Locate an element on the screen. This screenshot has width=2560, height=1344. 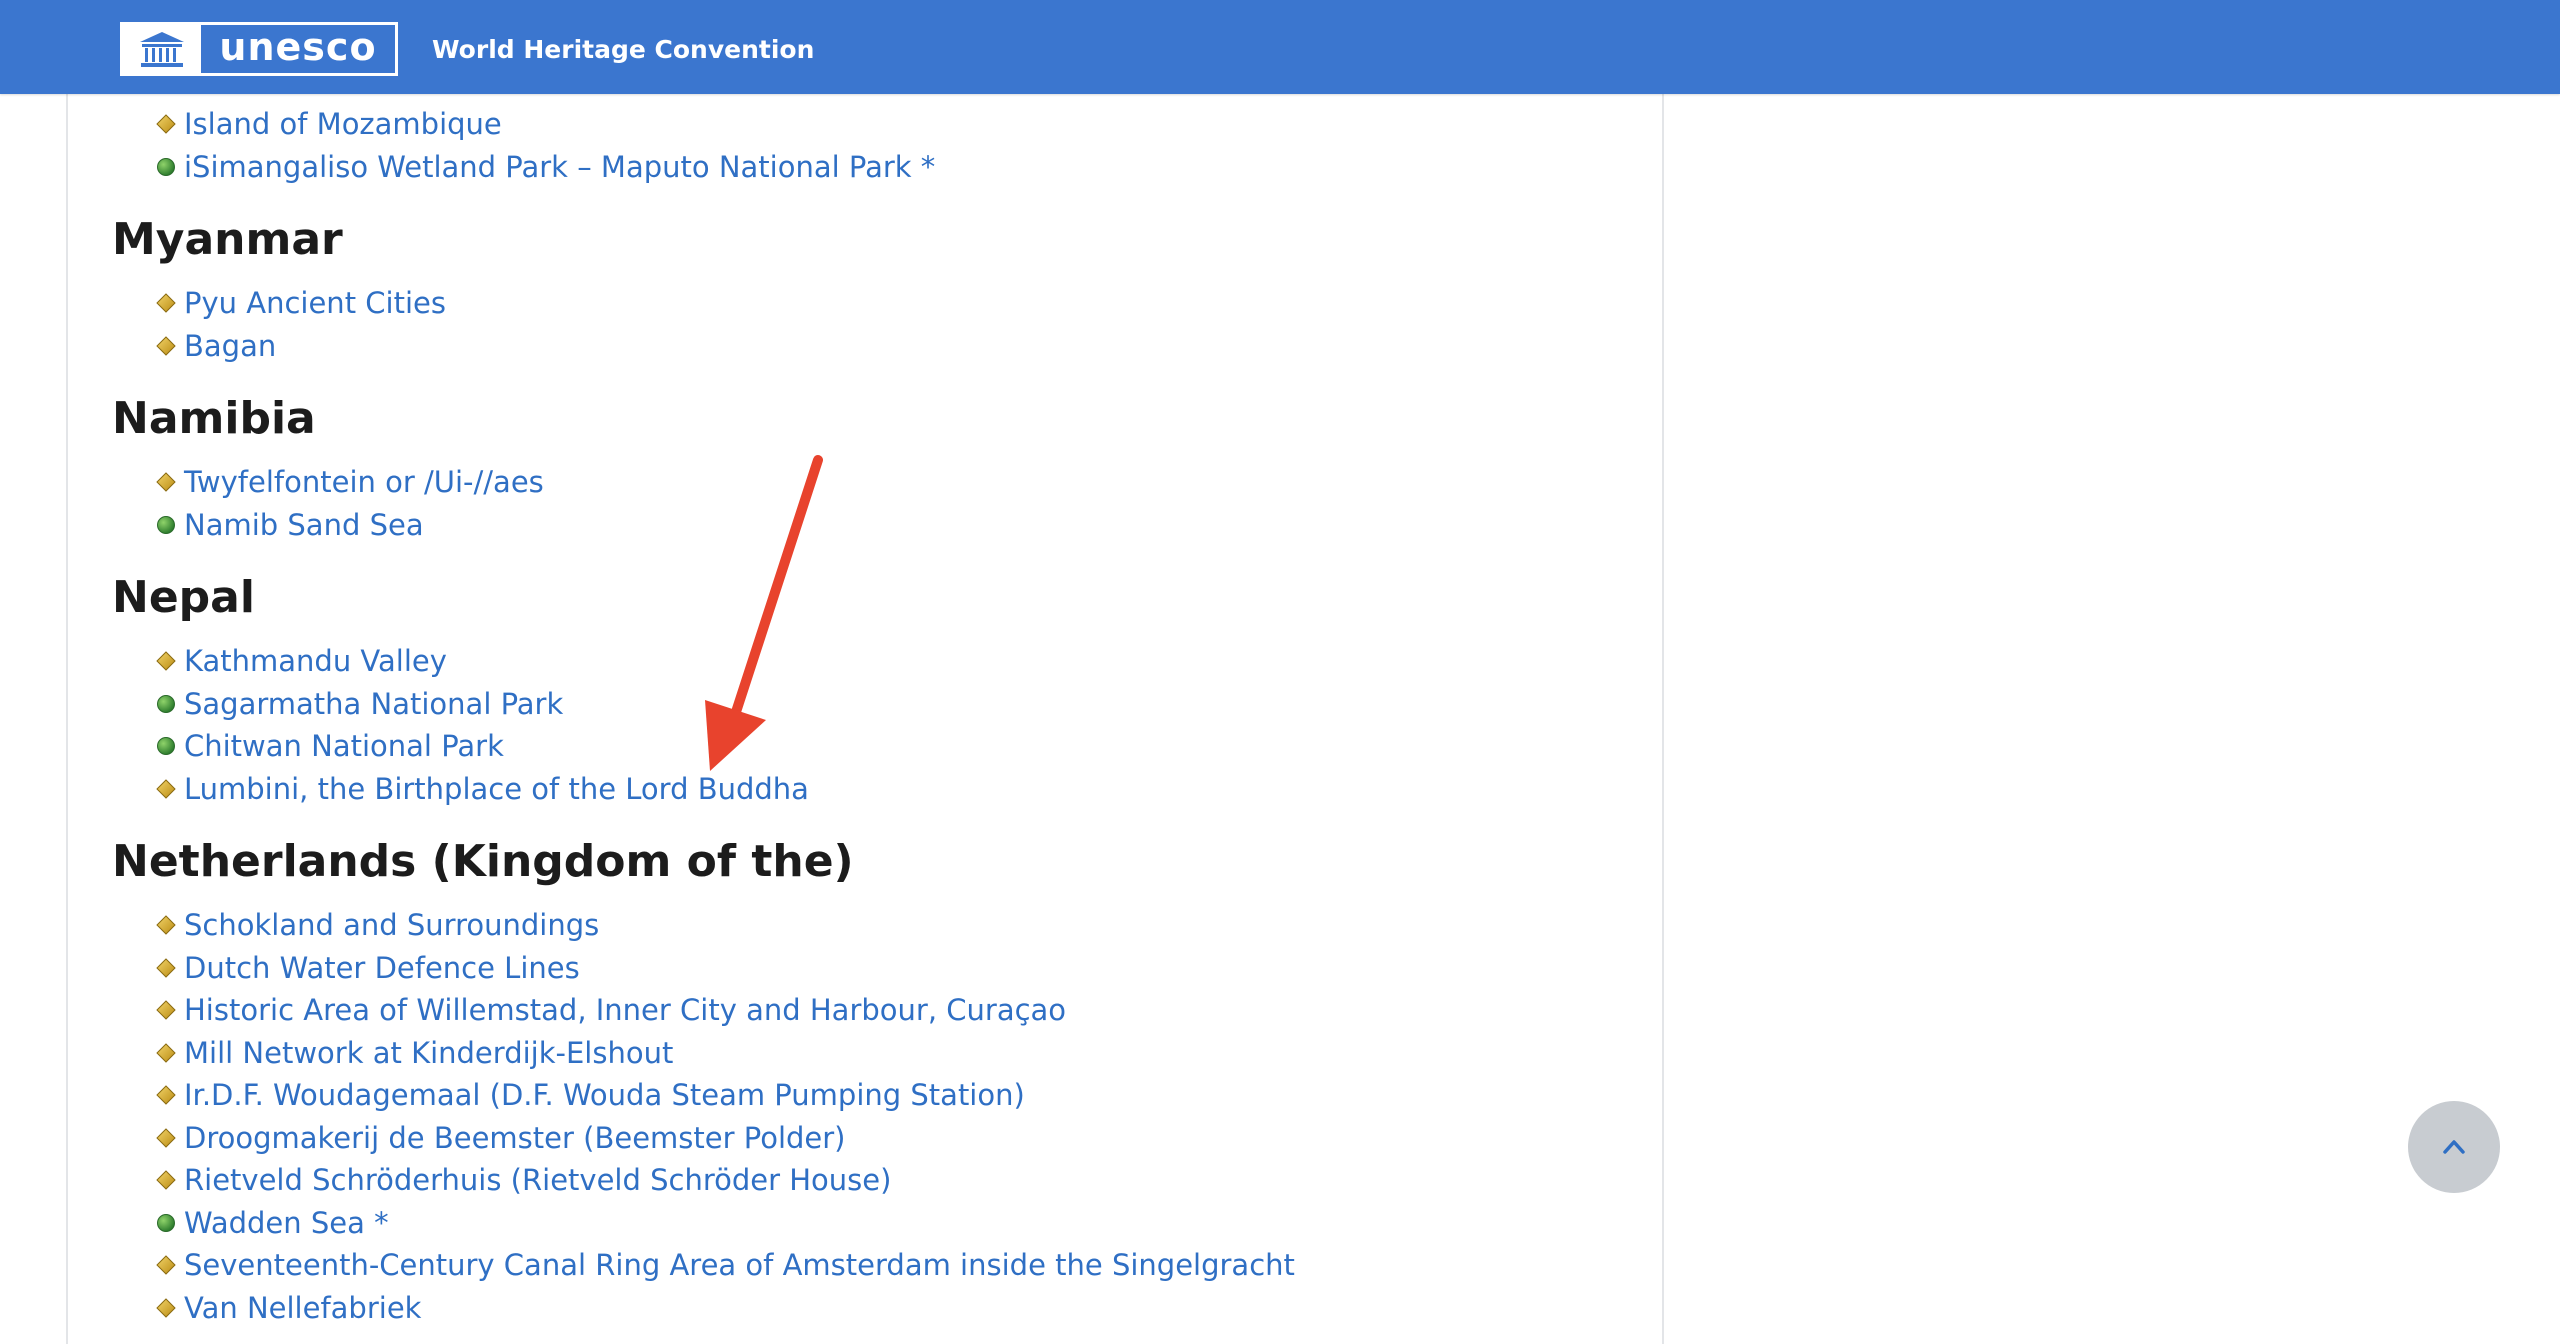
list-item: Bagan is located at coordinates (216, 346).